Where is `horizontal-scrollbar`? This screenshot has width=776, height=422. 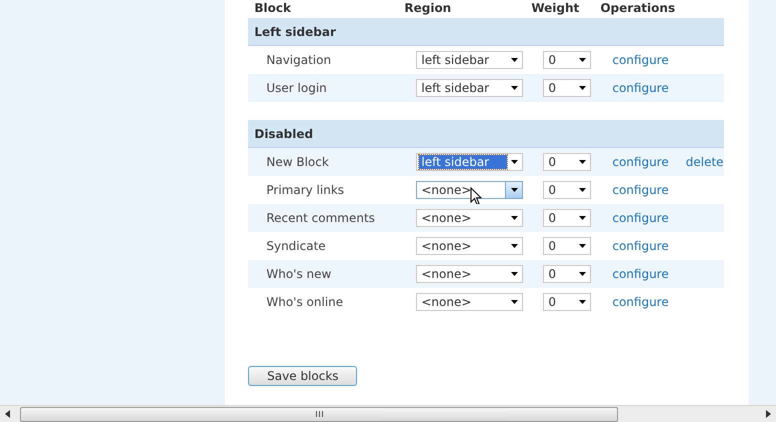 horizontal-scrollbar is located at coordinates (388, 413).